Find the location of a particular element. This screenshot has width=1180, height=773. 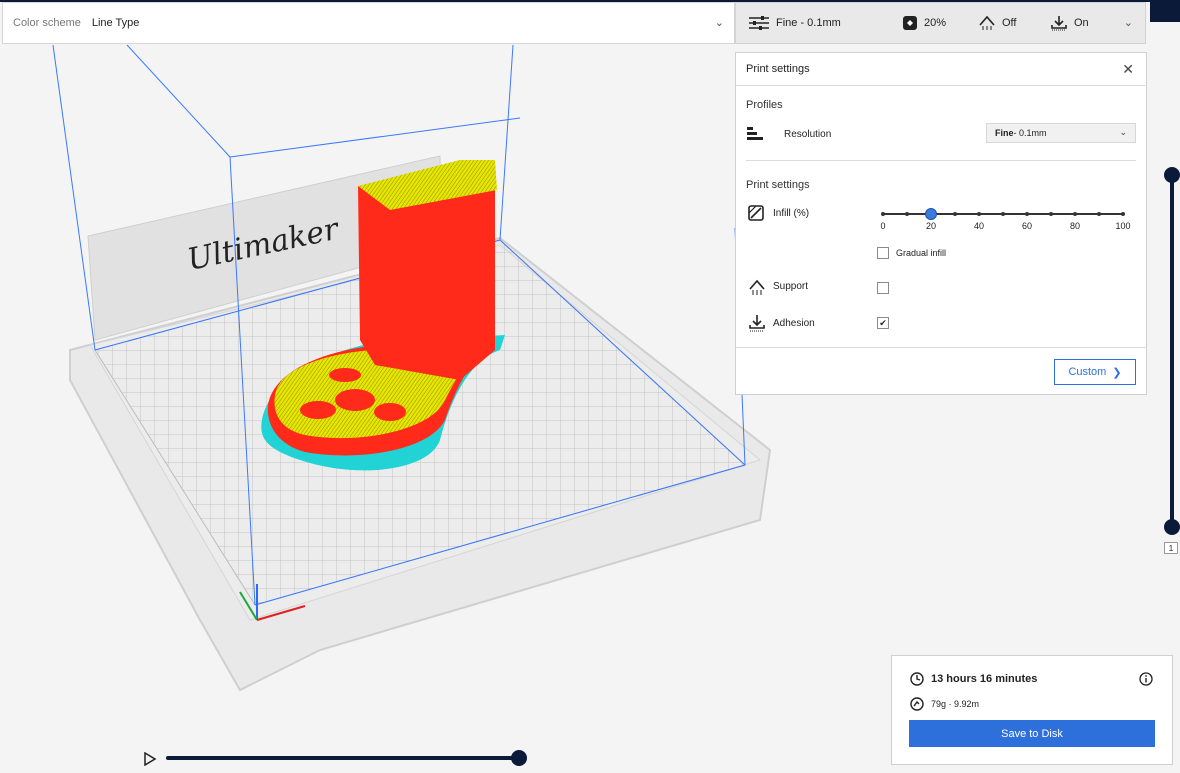

infill-label: Infill (%) is located at coordinates (791, 213).